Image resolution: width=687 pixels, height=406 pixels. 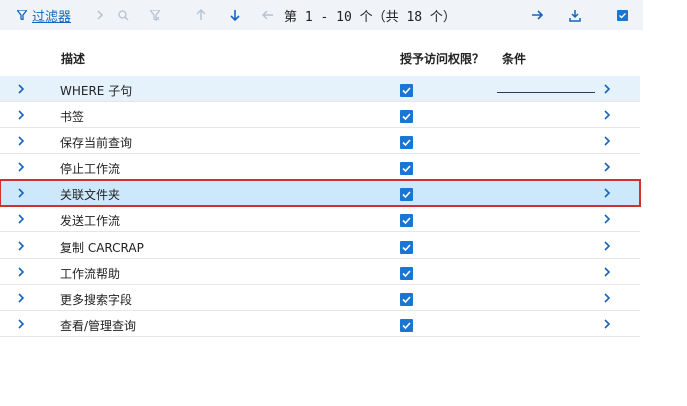 I want to click on table-row: 发送工作流, so click(x=320, y=219).